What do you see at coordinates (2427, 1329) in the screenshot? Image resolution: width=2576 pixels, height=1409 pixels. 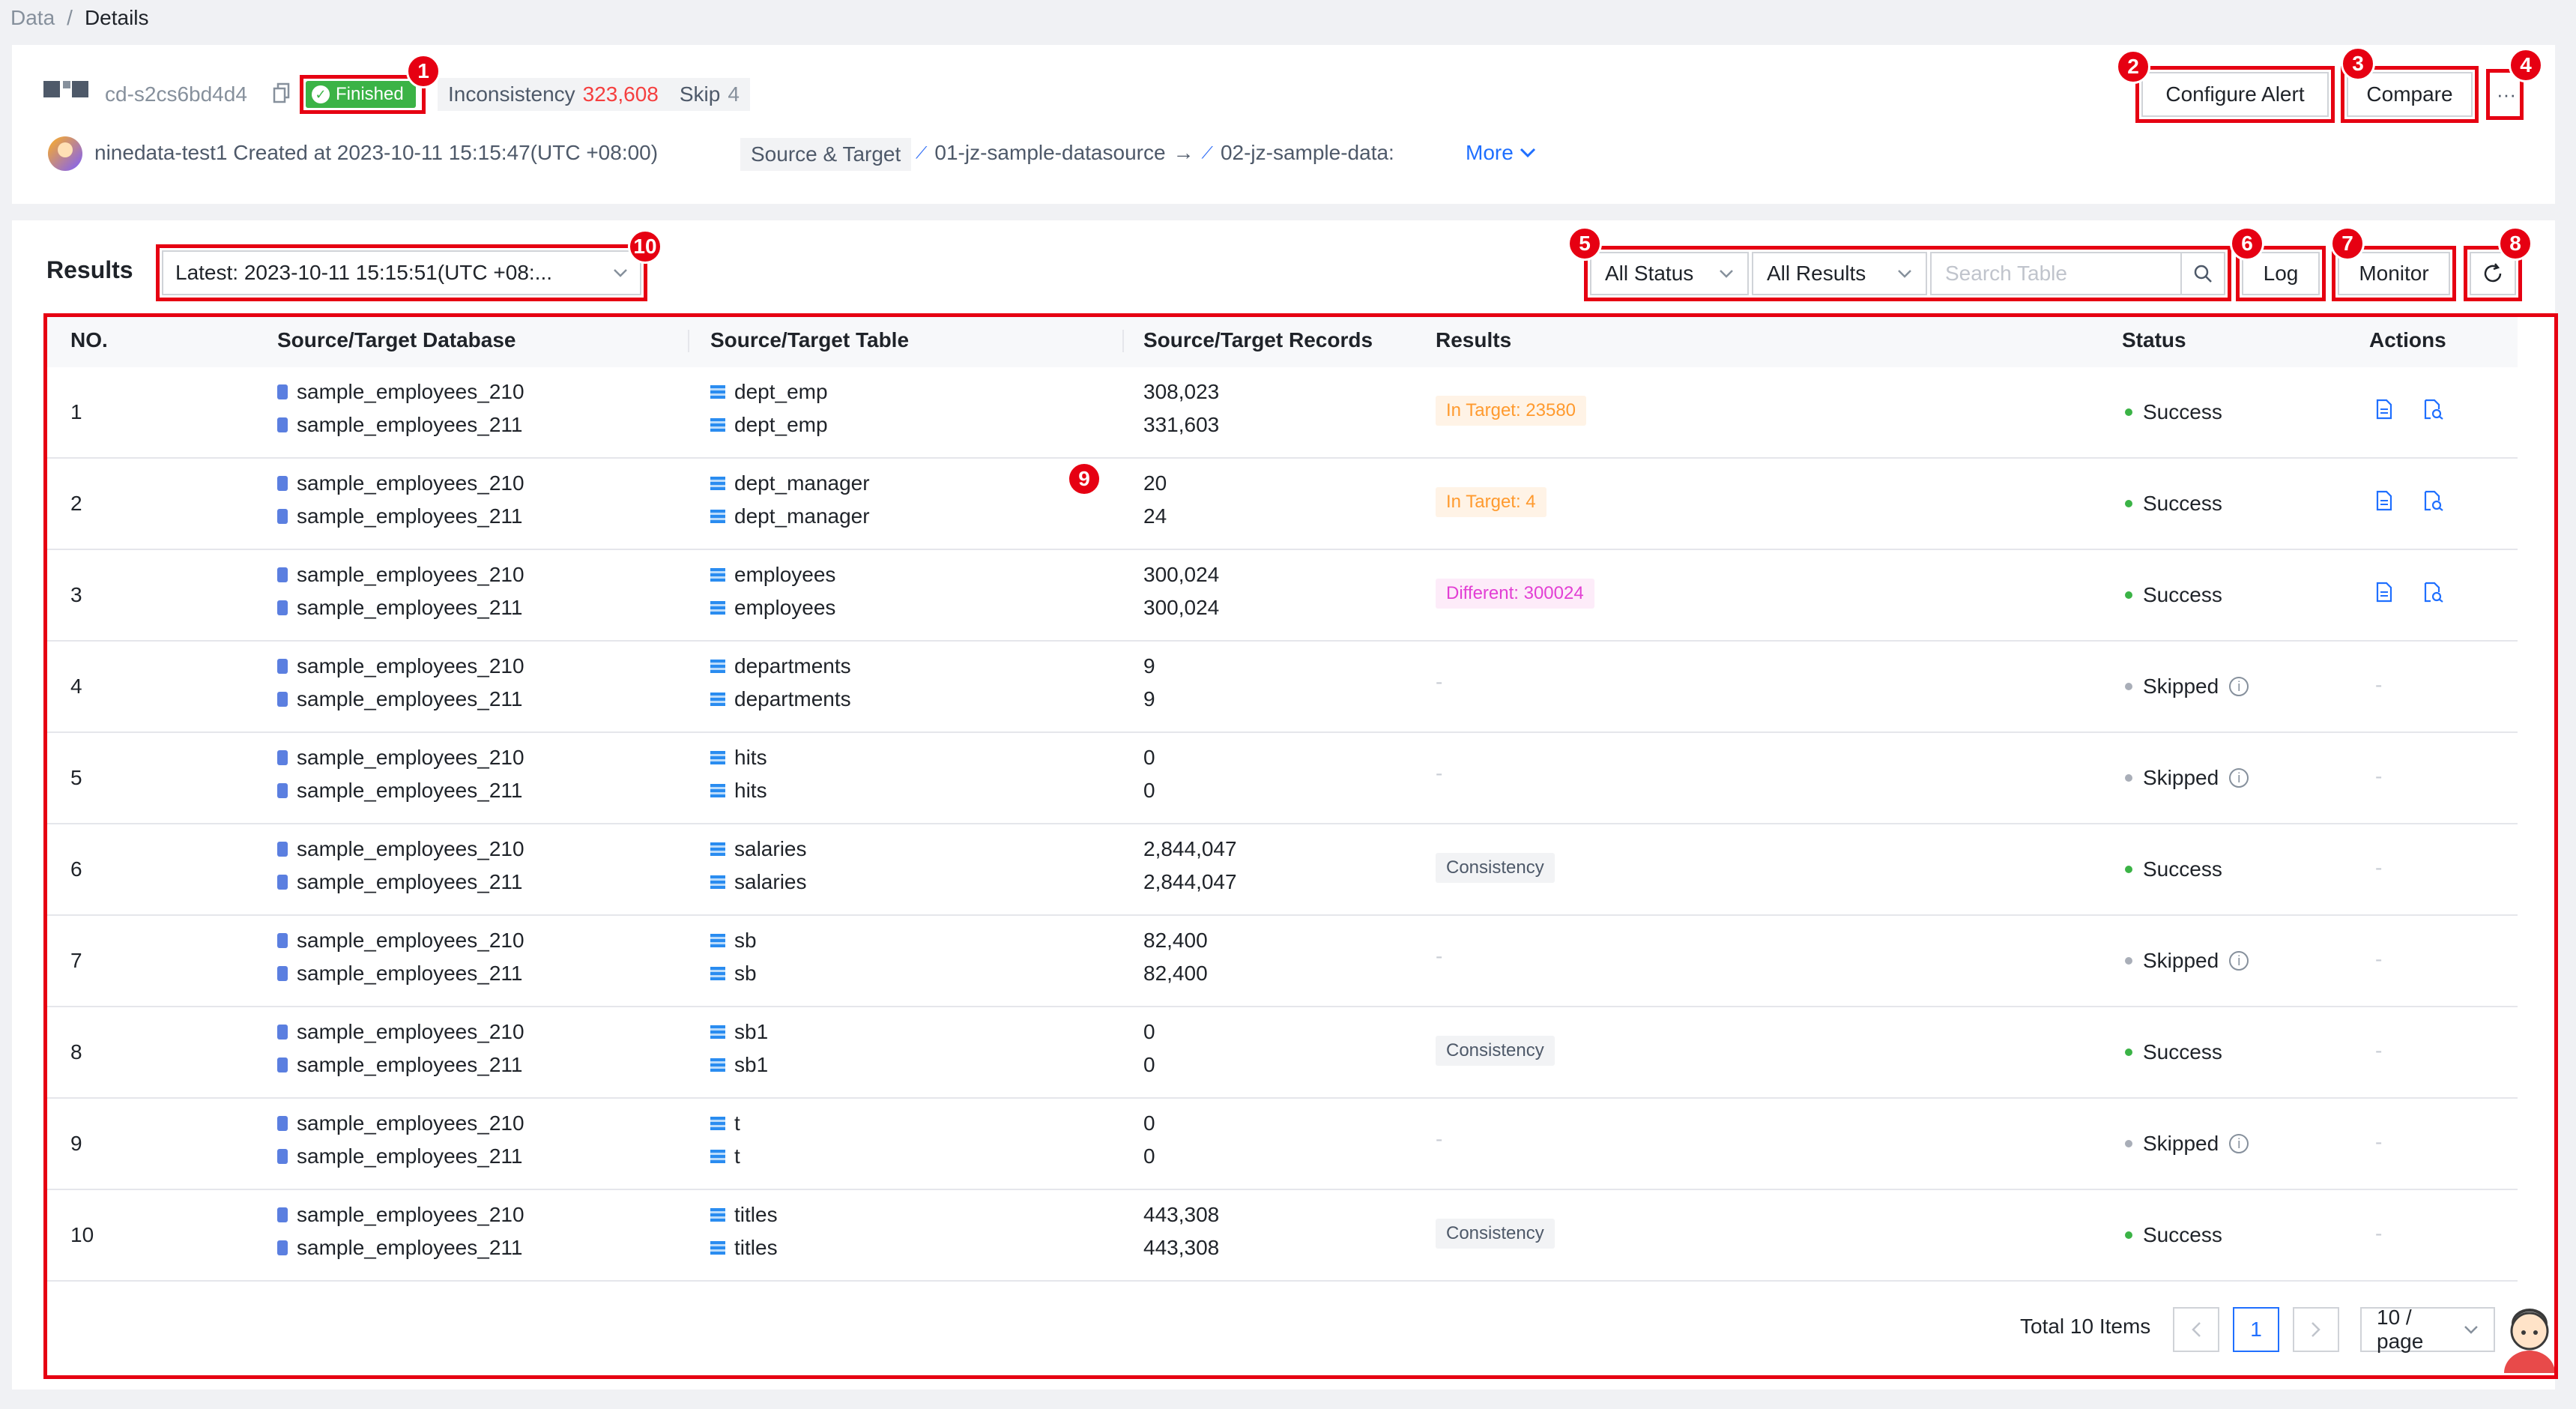 I see `page-size-select: 10 / page` at bounding box center [2427, 1329].